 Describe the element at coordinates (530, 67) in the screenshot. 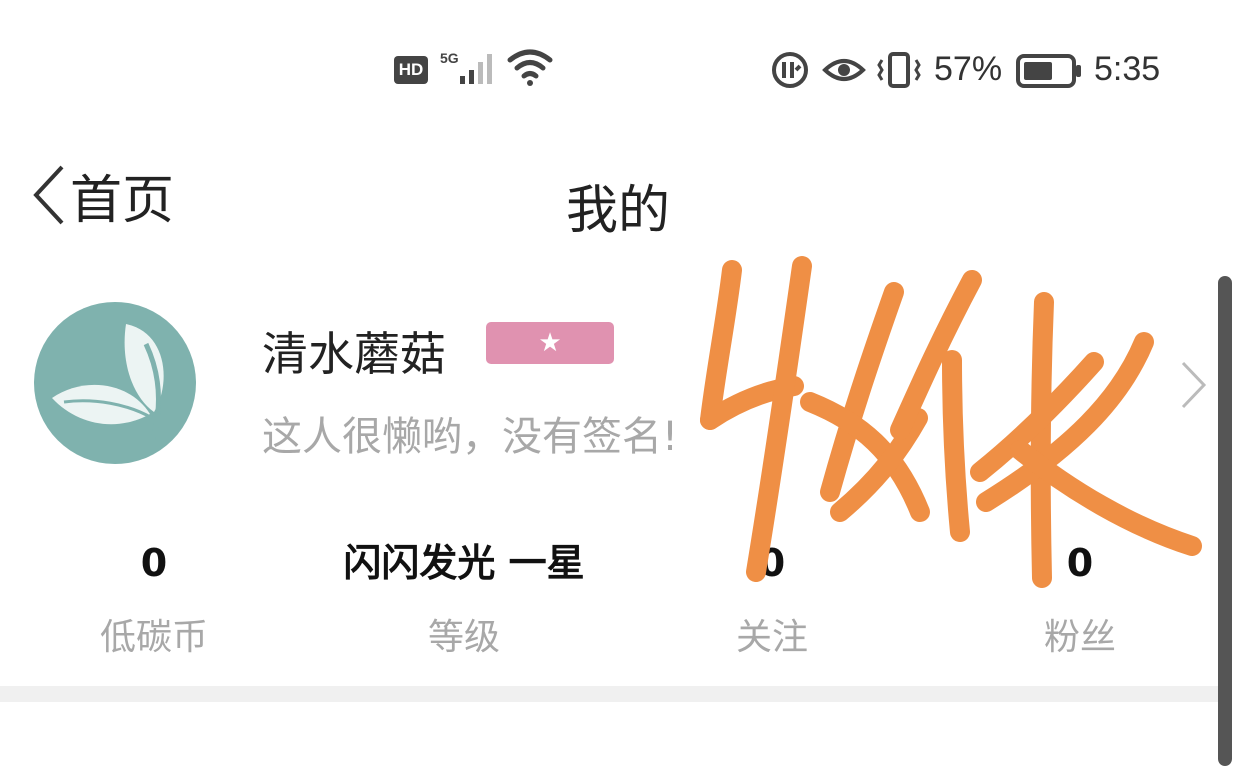

I see `wifi-icon` at that location.